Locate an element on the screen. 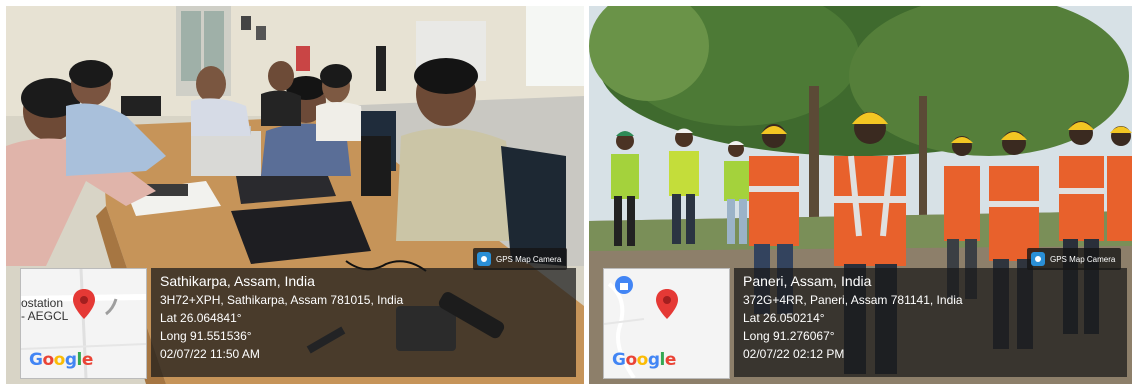 The height and width of the screenshot is (385, 1132). place-name: Sathikarpa, Assam, India is located at coordinates (237, 281).